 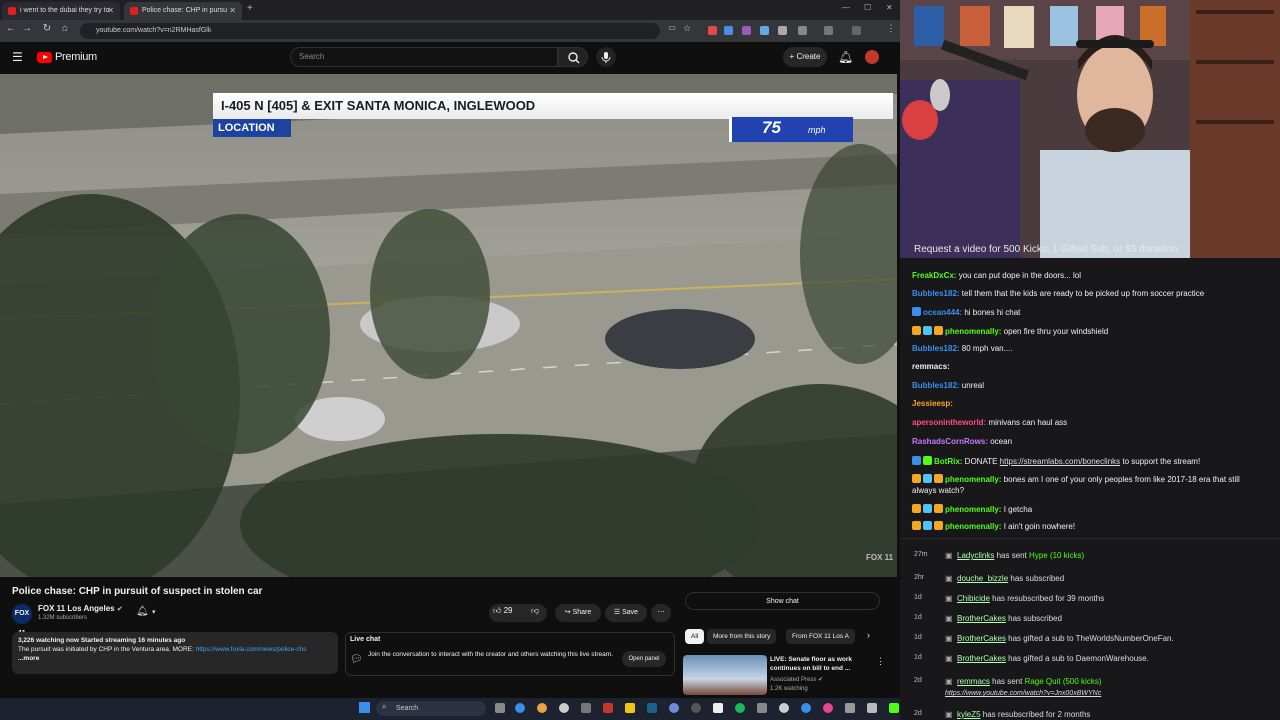 I want to click on chat-link: https://streamlabs.com/boneclinks, so click(x=1060, y=461).